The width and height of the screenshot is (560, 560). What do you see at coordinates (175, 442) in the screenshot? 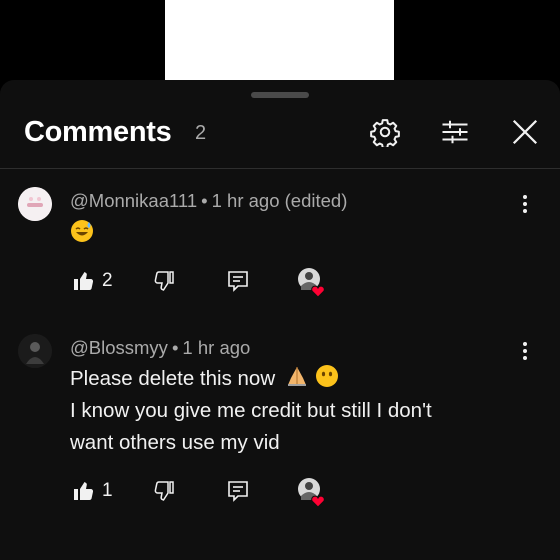
I see `comment-line: want others use my vid` at bounding box center [175, 442].